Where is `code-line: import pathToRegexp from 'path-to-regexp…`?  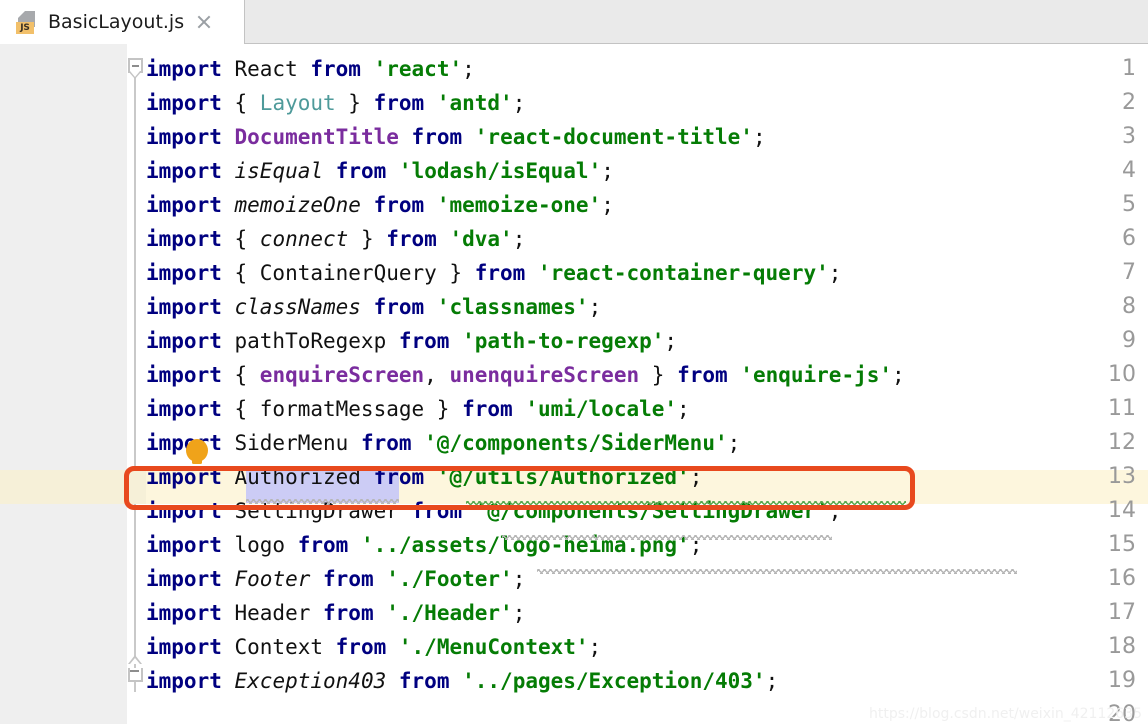
code-line: import pathToRegexp from 'path-to-regexp… is located at coordinates (411, 341).